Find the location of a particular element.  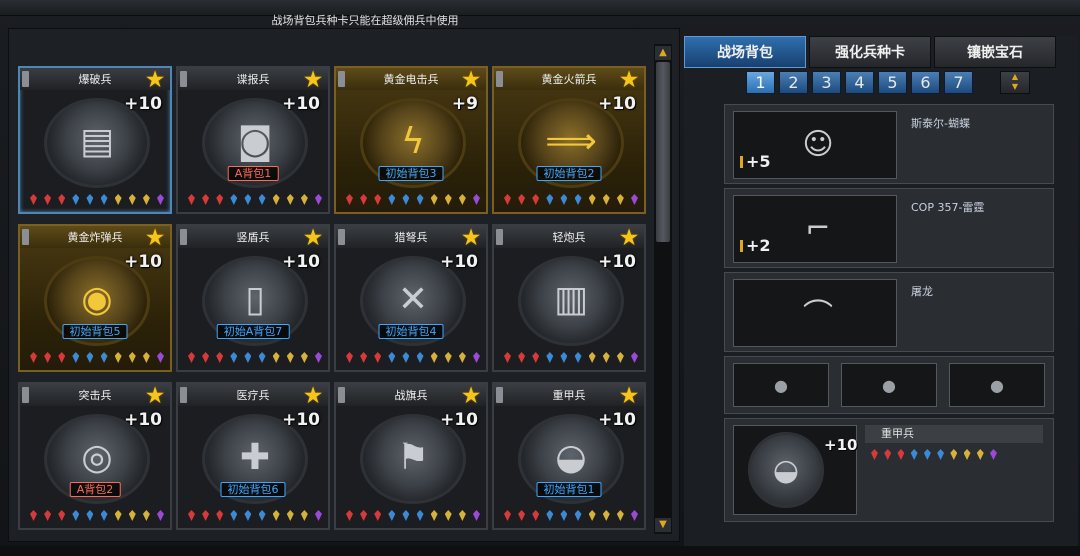

equipped-slot-melee: ⌒ 屠龙 is located at coordinates (889, 312).